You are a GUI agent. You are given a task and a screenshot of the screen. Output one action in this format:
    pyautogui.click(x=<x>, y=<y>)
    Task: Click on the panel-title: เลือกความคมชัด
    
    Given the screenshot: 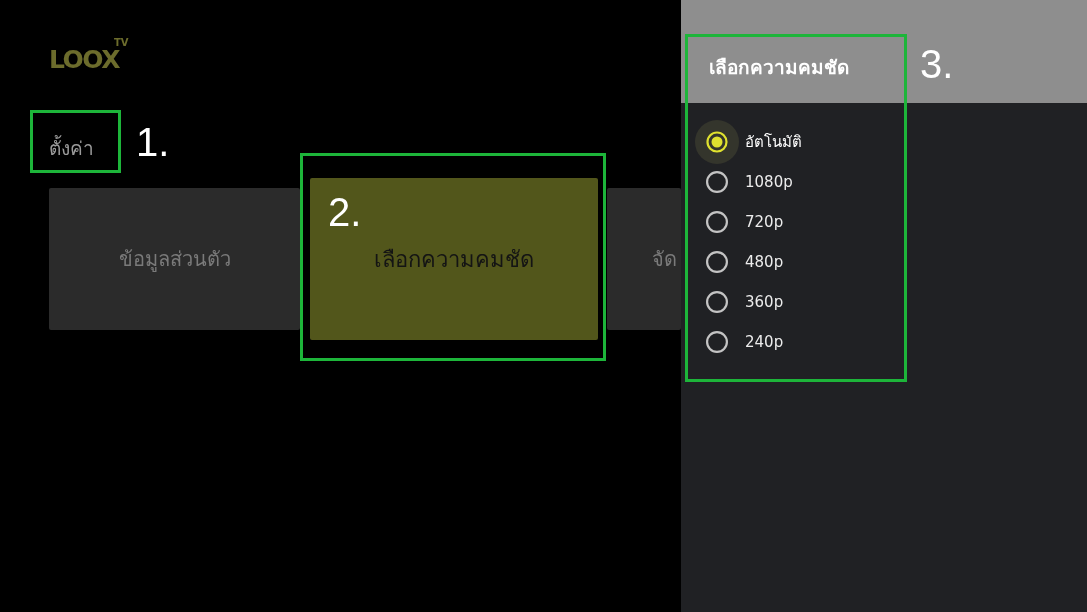 What is the action you would take?
    pyautogui.click(x=779, y=67)
    